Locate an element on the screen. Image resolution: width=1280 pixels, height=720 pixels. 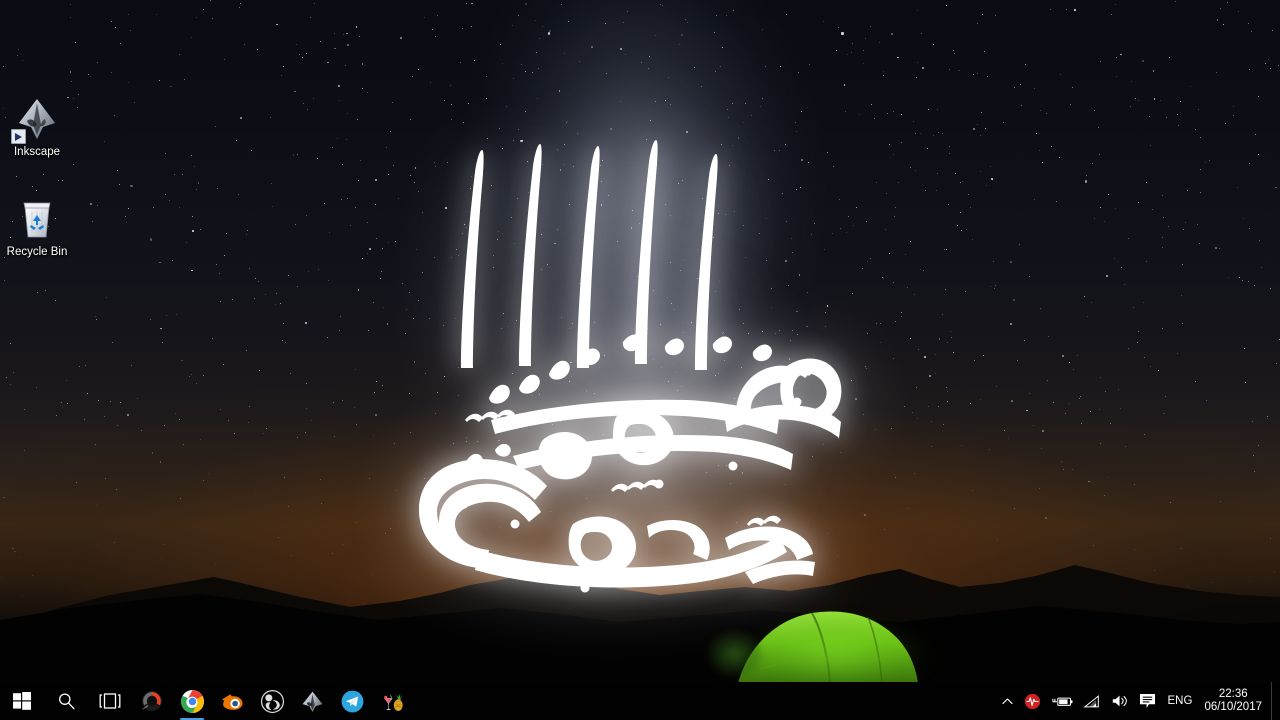
wifi-icon is located at coordinates (1090, 700).